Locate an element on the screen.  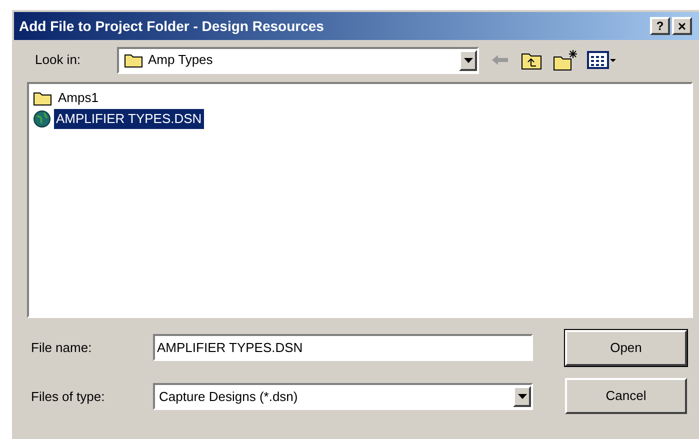
look-in-dropdown: Amp Types is located at coordinates (298, 60).